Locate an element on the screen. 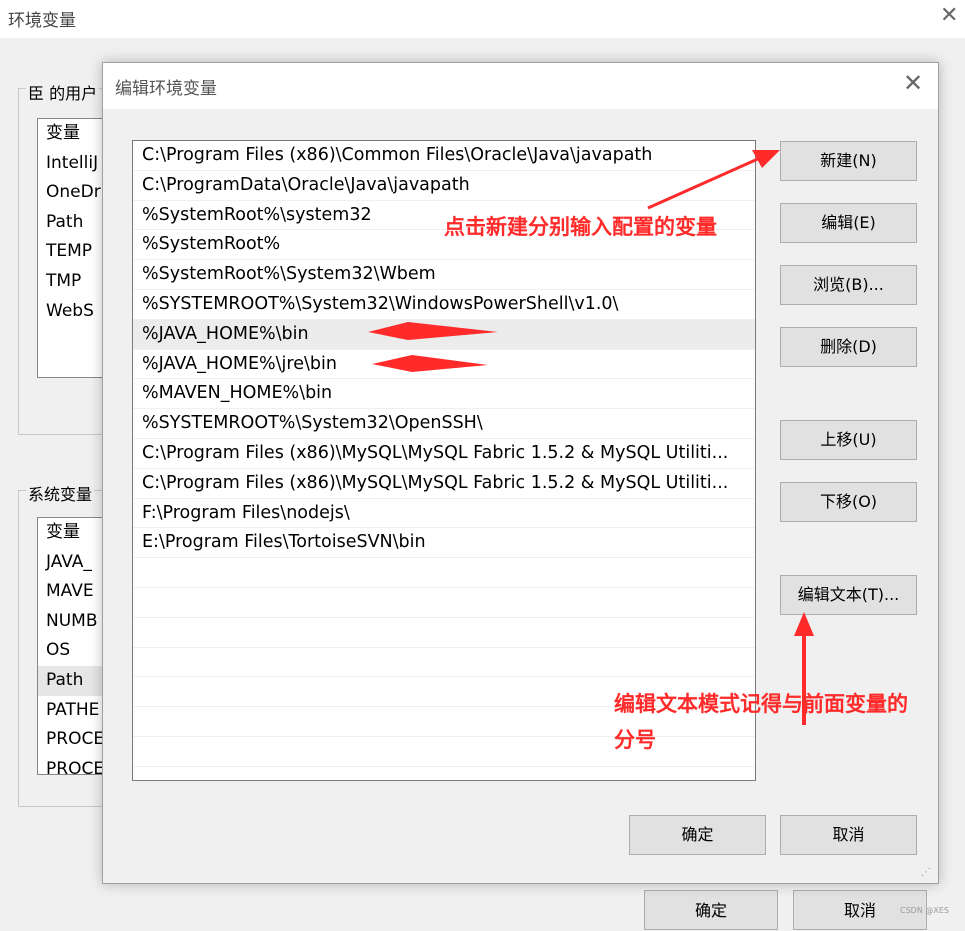 Image resolution: width=965 pixels, height=931 pixels. path-row-10: %SYSTEMROOT%\System32\OpenSSH\ is located at coordinates (444, 424).